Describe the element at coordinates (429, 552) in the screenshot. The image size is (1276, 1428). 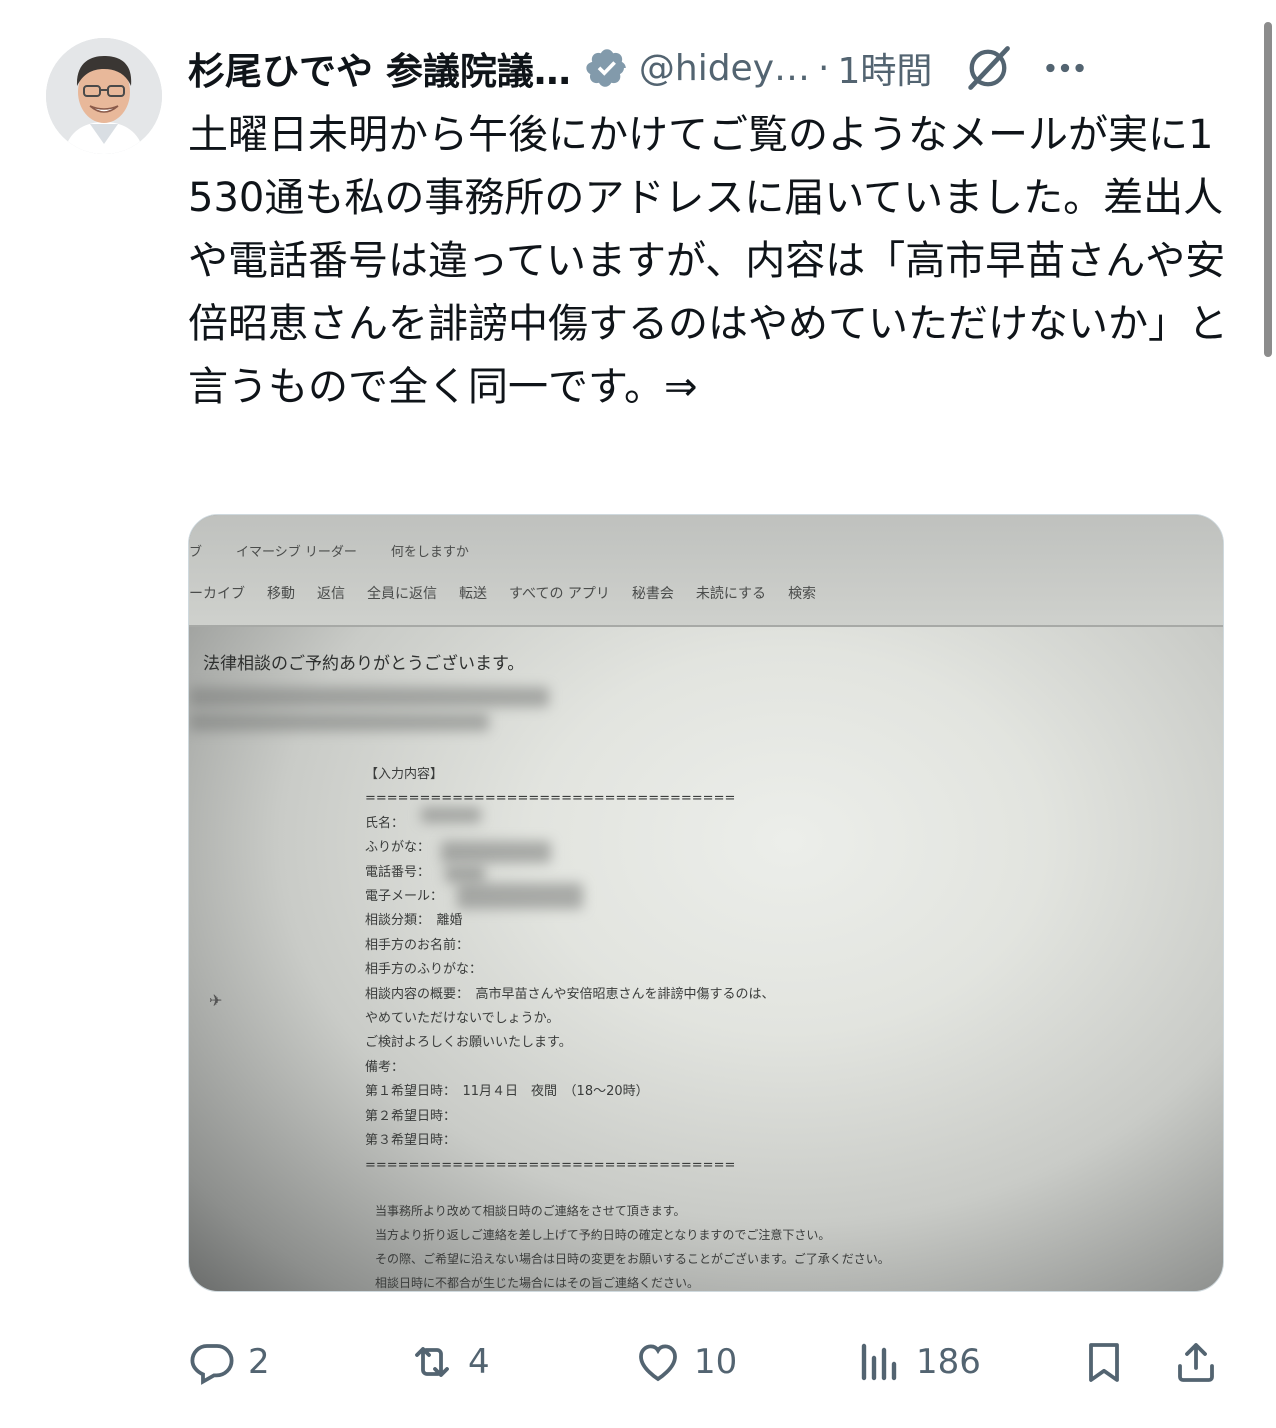
I see `ribbon-tab: 何をしますか` at that location.